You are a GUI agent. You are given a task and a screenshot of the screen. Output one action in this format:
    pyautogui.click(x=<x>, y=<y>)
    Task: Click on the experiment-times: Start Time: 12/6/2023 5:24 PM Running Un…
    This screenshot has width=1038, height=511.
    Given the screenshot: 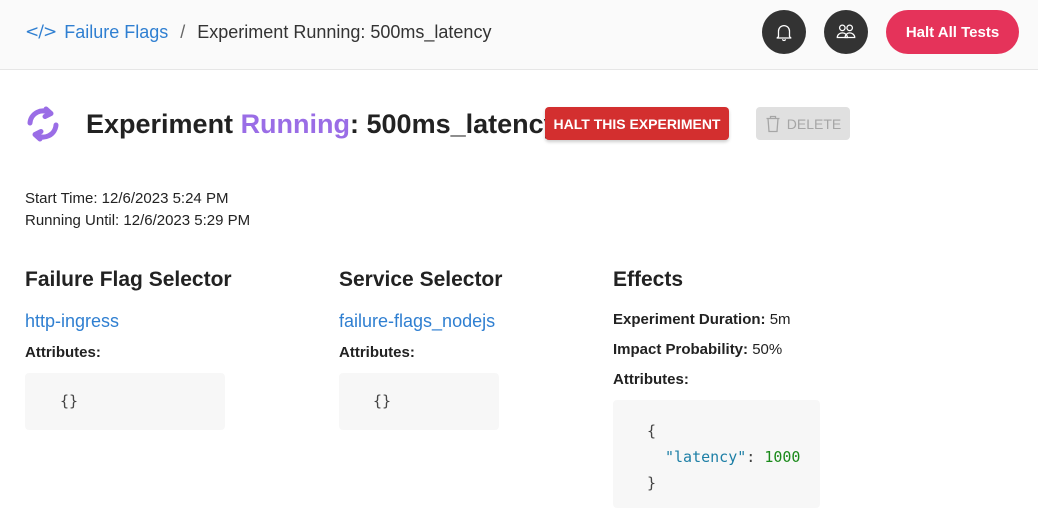 What is the action you would take?
    pyautogui.click(x=137, y=210)
    